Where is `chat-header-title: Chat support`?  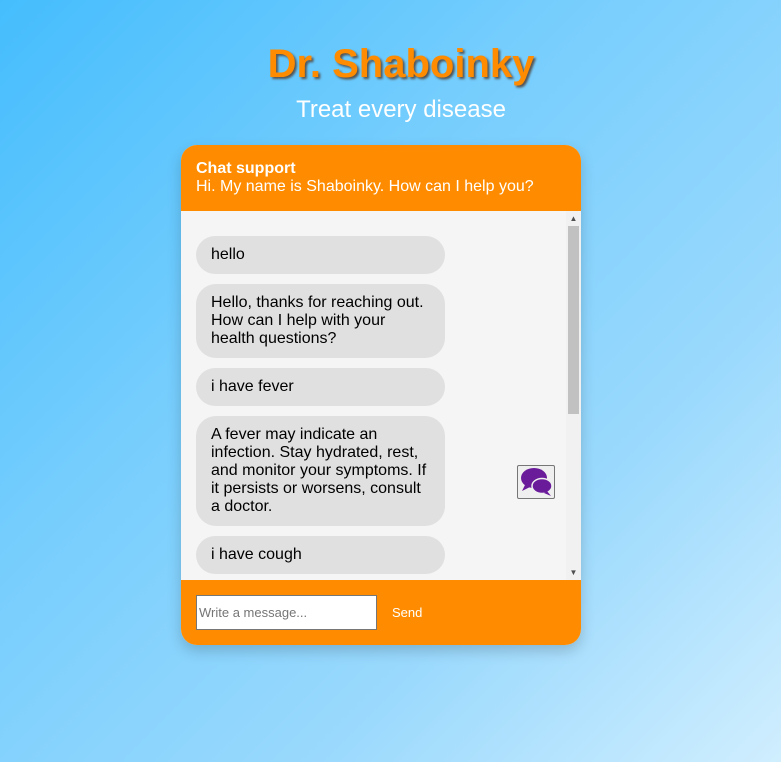
chat-header-title: Chat support is located at coordinates (246, 168).